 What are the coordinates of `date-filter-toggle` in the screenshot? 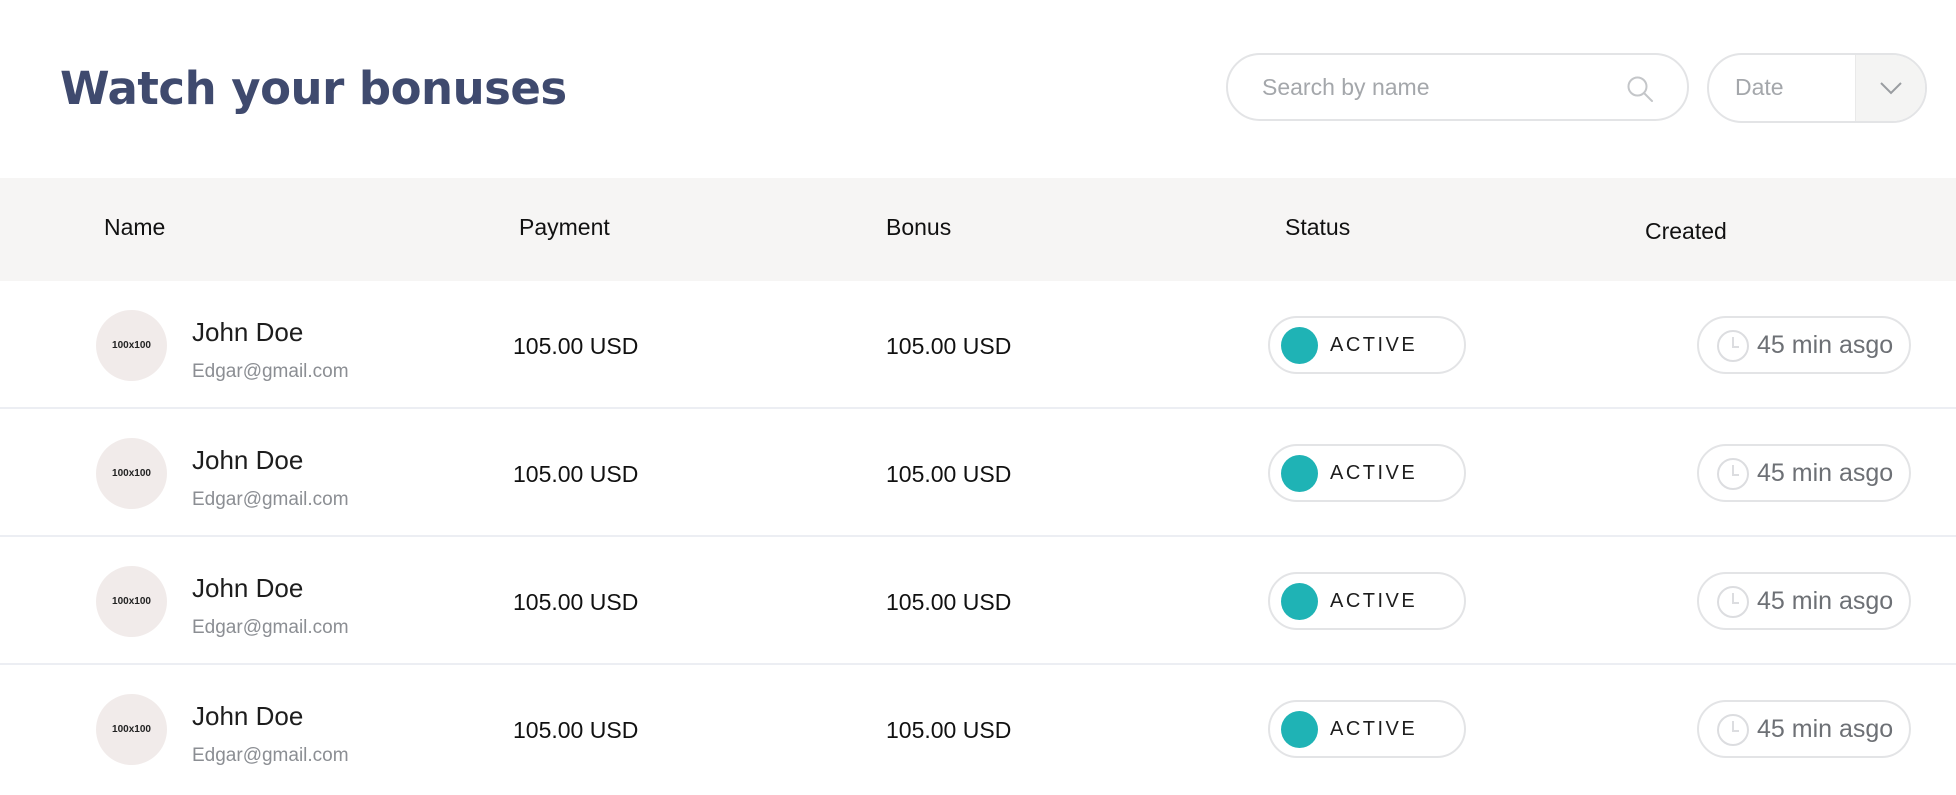 It's located at (1890, 88).